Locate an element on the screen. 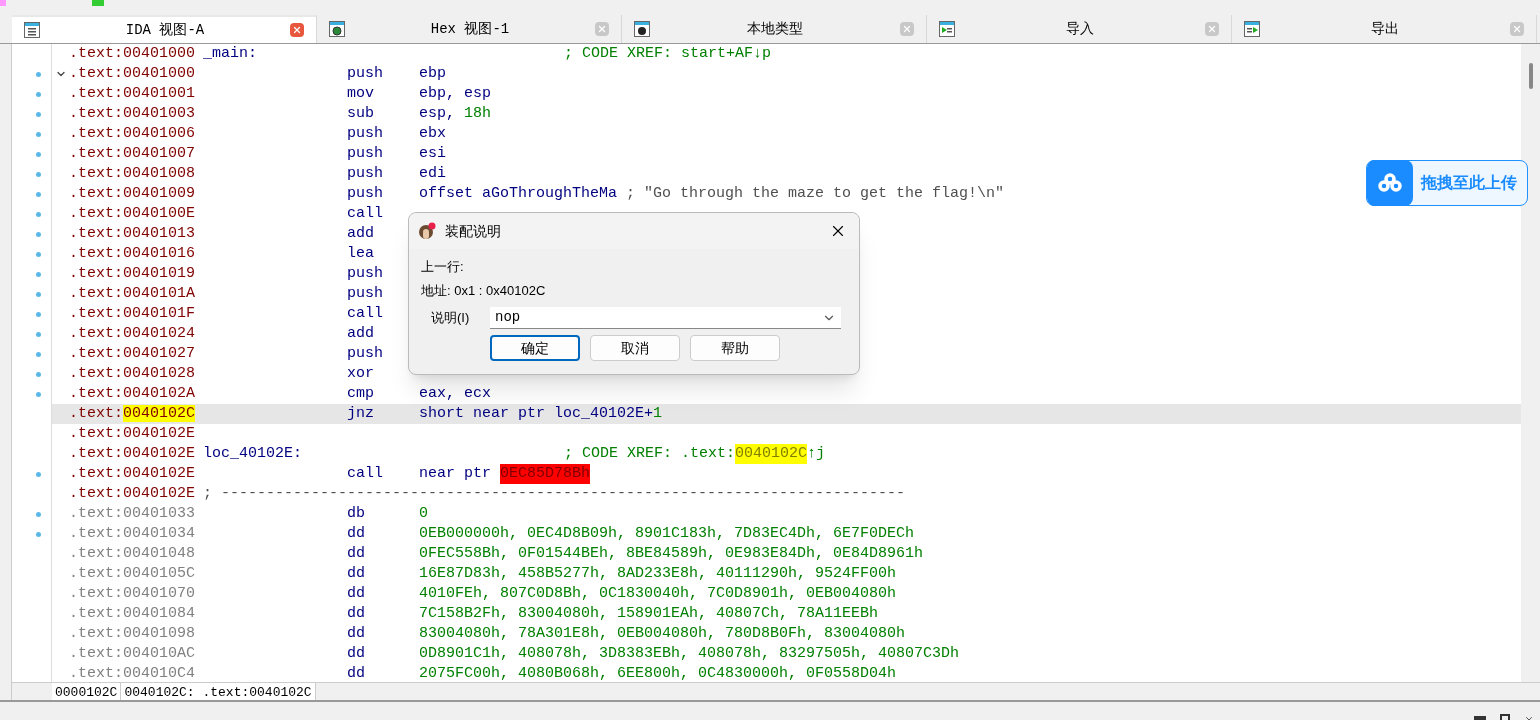 This screenshot has width=1540, height=720. operand: 0EB000000h, 0EC4D8B09h, 8901C183h, 7D83EC4Dh, 6E7F0DECh is located at coordinates (667, 534).